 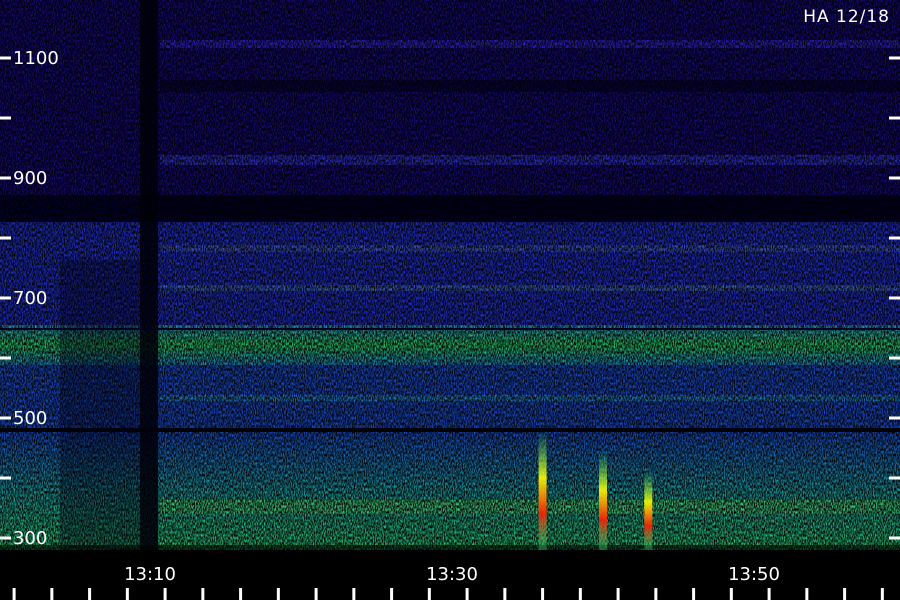 What do you see at coordinates (846, 17) in the screenshot?
I see `chart-title: HA 12/18` at bounding box center [846, 17].